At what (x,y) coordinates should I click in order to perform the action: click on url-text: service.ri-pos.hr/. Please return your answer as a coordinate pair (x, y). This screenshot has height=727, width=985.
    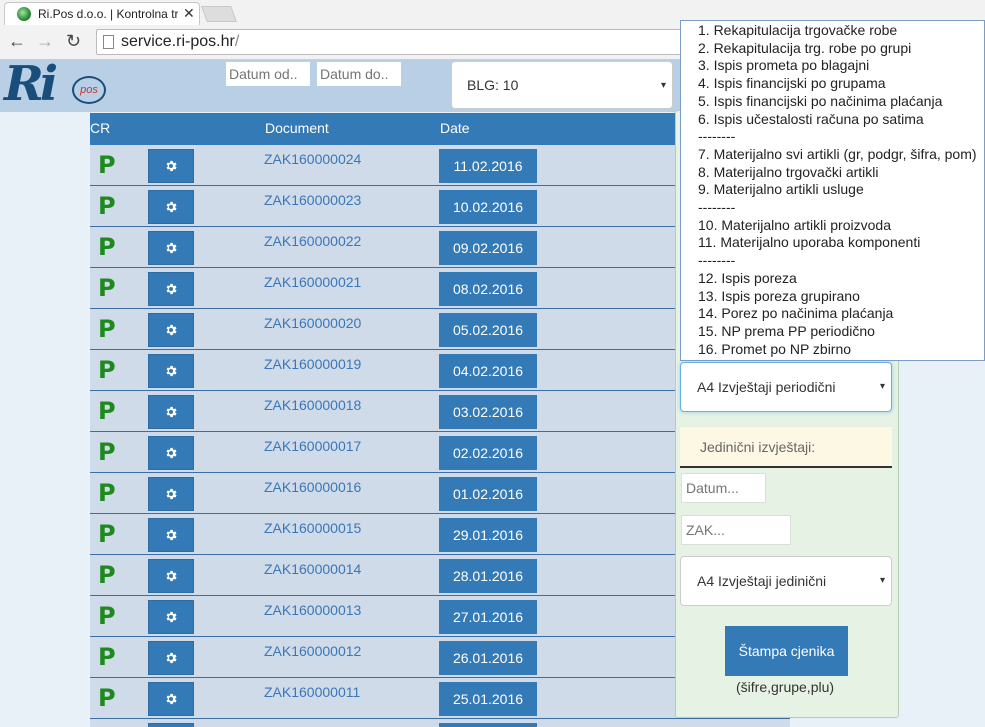
    Looking at the image, I should click on (180, 42).